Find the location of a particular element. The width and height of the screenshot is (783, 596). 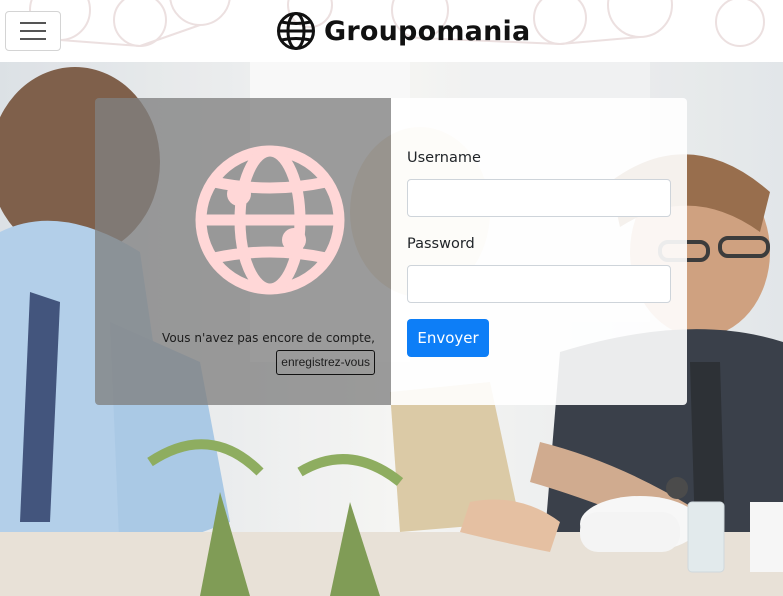

brand-name: Groupomania is located at coordinates (427, 31).